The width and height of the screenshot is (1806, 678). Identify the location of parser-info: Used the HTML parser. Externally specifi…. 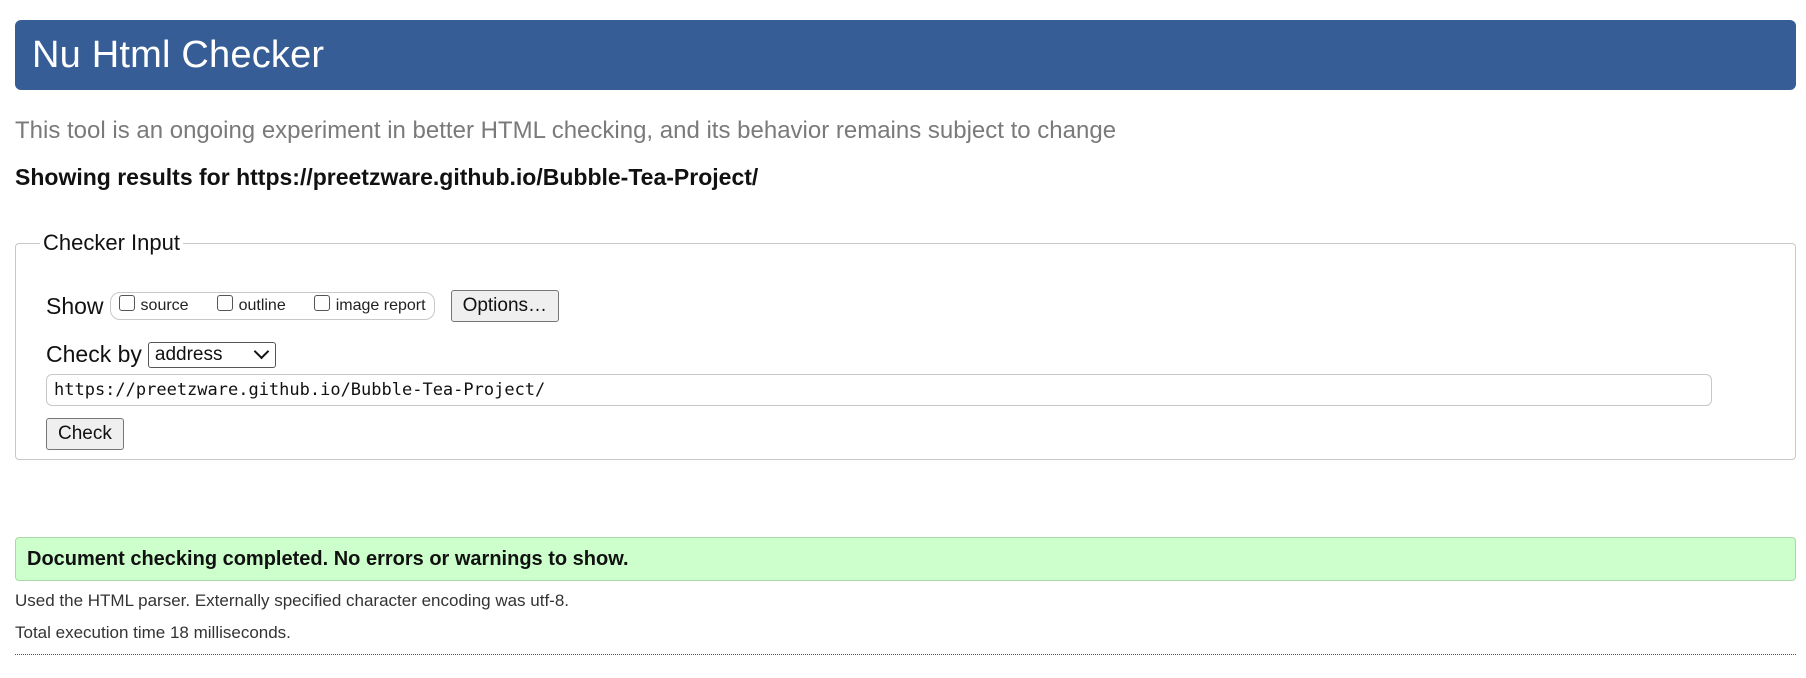
(292, 600).